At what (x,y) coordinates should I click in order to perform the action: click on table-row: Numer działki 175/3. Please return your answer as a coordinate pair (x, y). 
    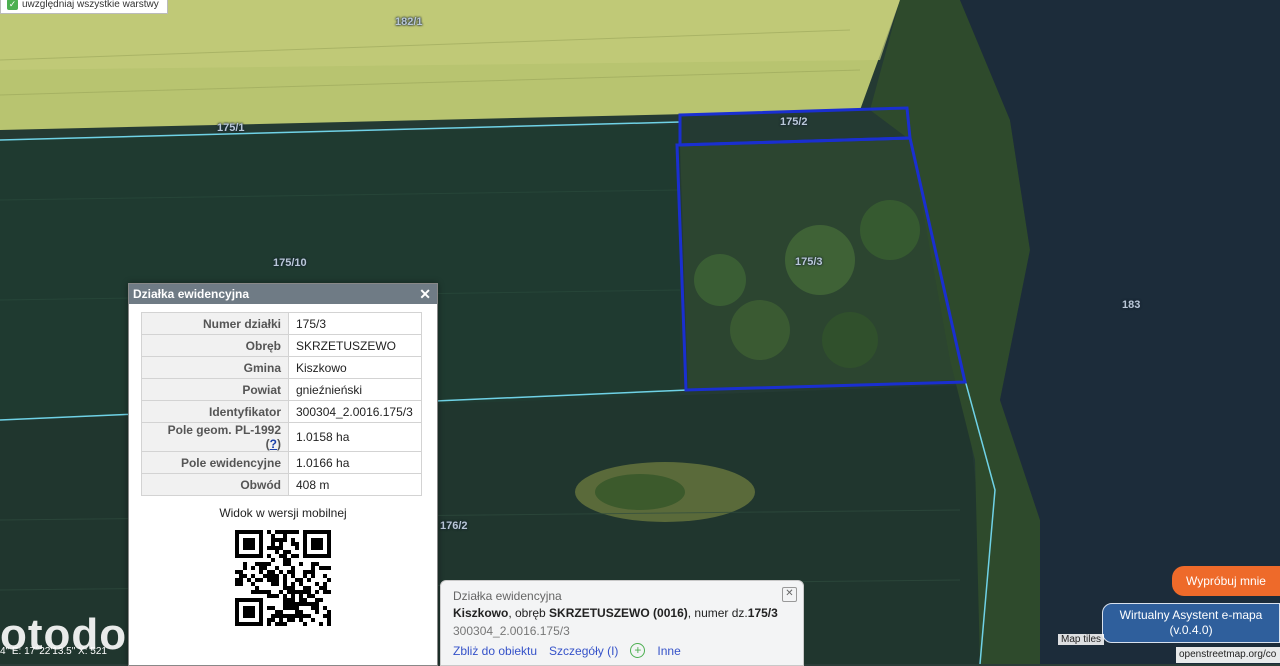
    Looking at the image, I should click on (281, 323).